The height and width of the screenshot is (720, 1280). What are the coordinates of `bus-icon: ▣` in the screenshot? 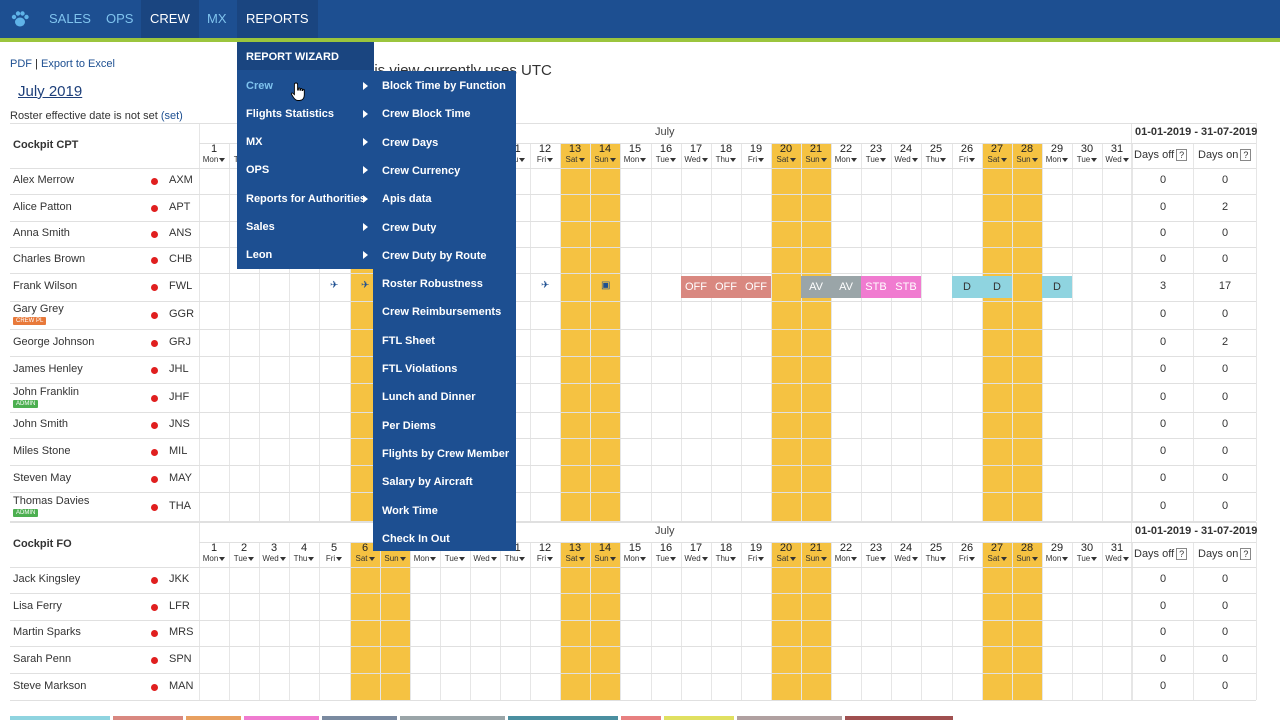 It's located at (605, 285).